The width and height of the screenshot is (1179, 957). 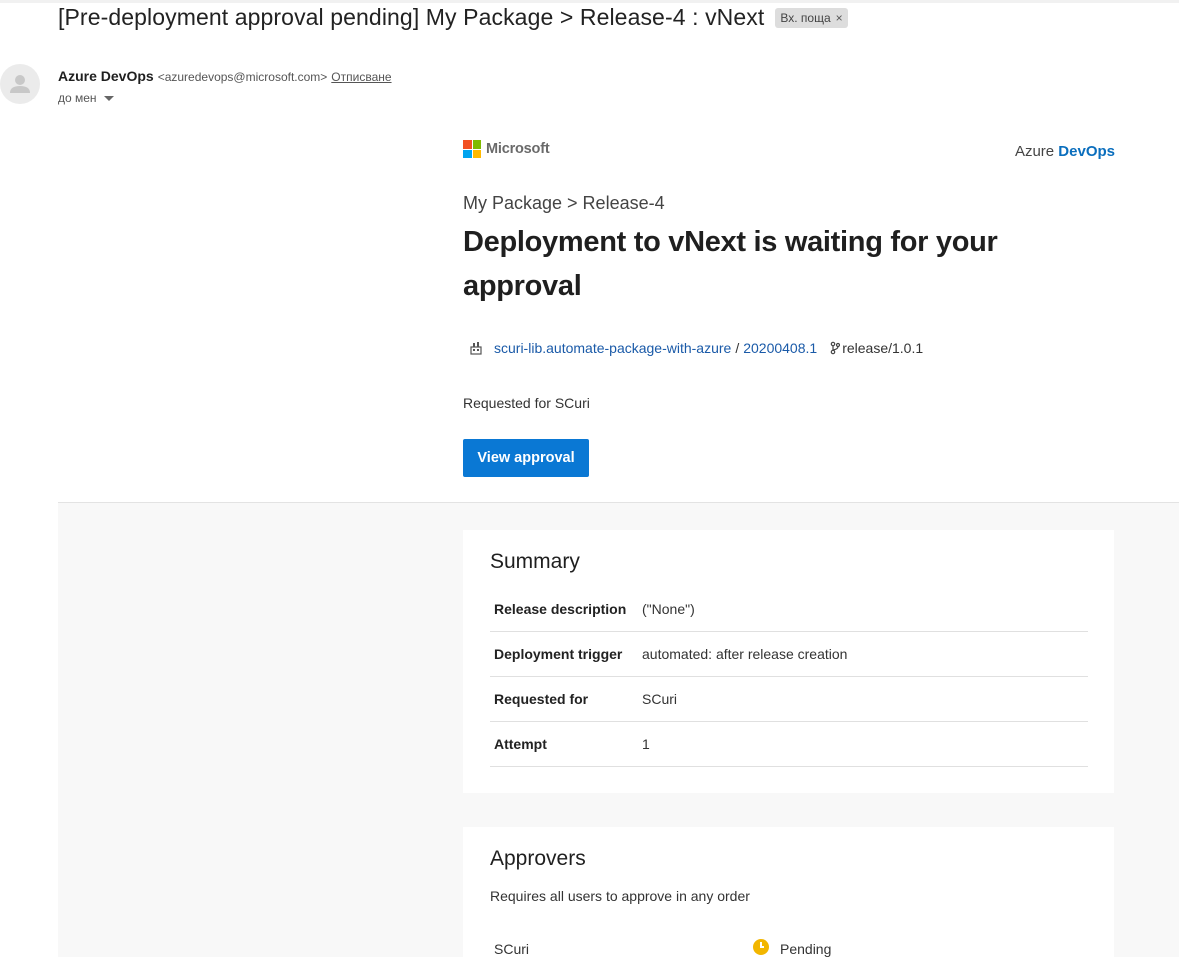 What do you see at coordinates (839, 18) in the screenshot?
I see `remove-label-icon: ×` at bounding box center [839, 18].